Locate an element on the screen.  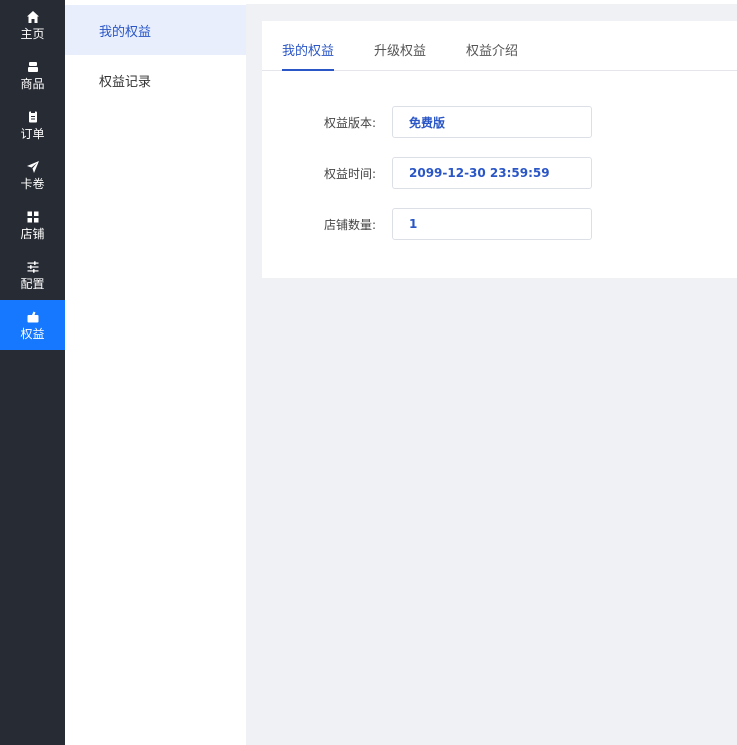
sliders-icon is located at coordinates (33, 267).